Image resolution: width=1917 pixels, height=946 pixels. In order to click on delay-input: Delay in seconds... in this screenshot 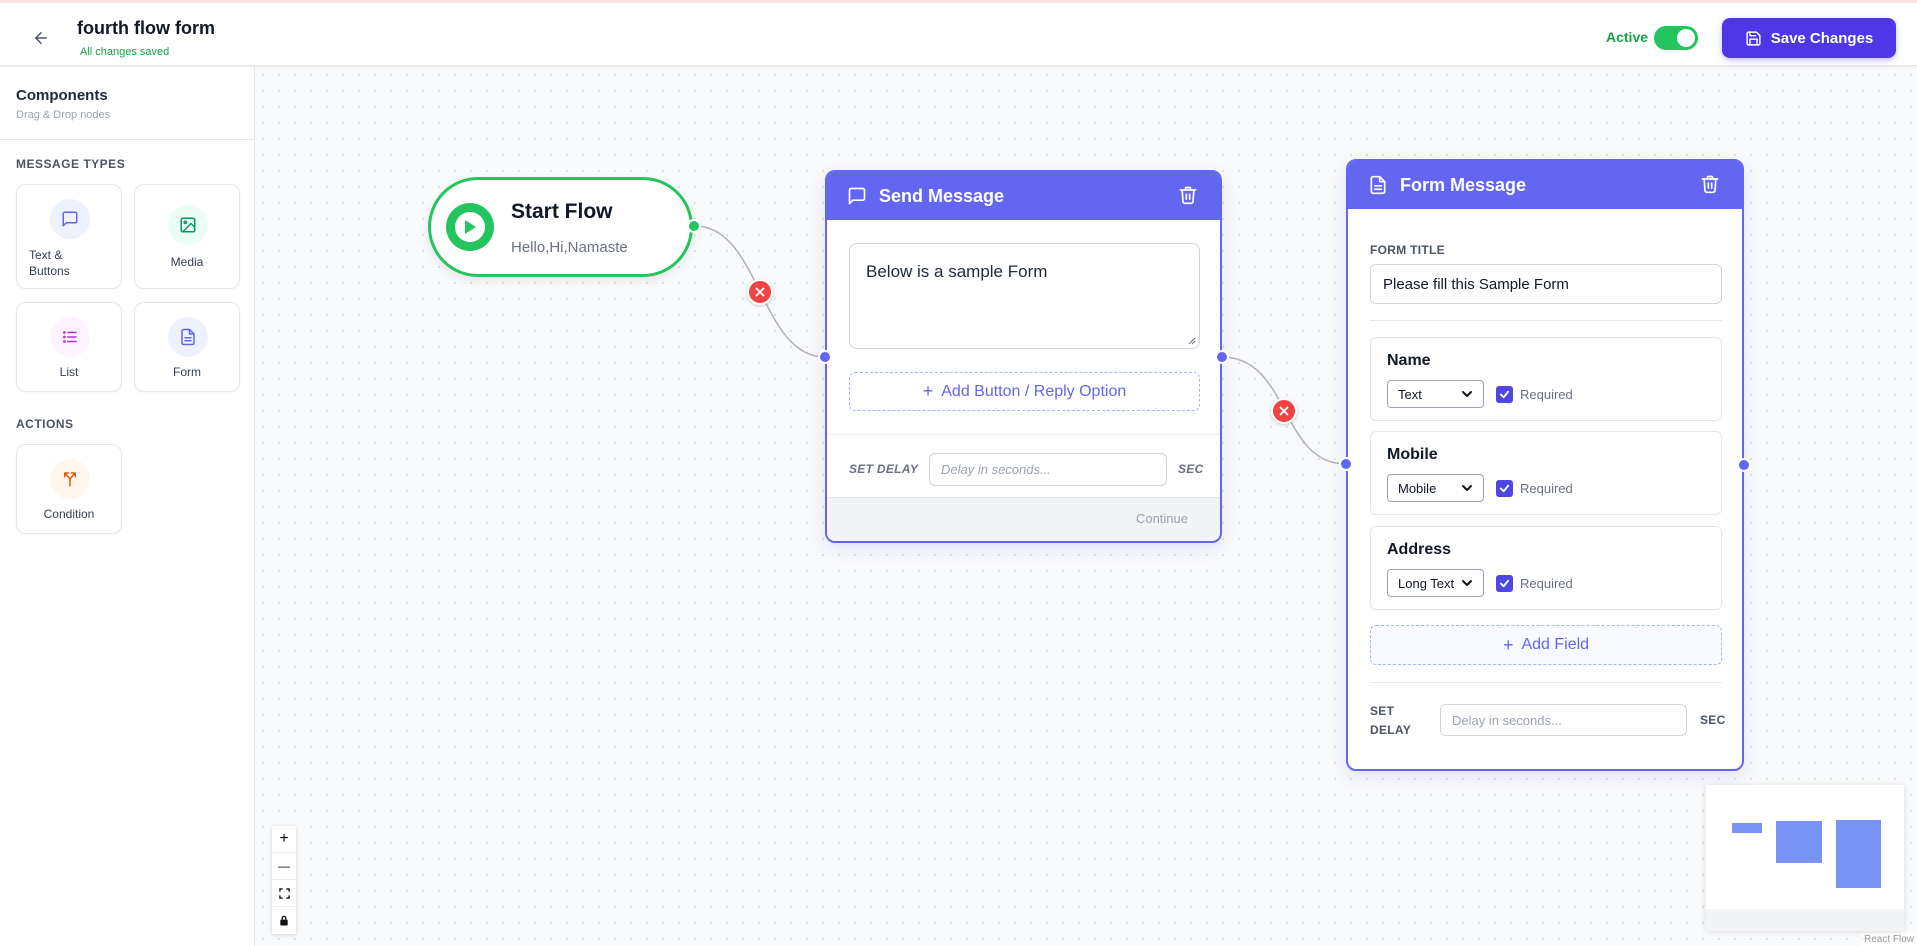, I will do `click(1048, 469)`.